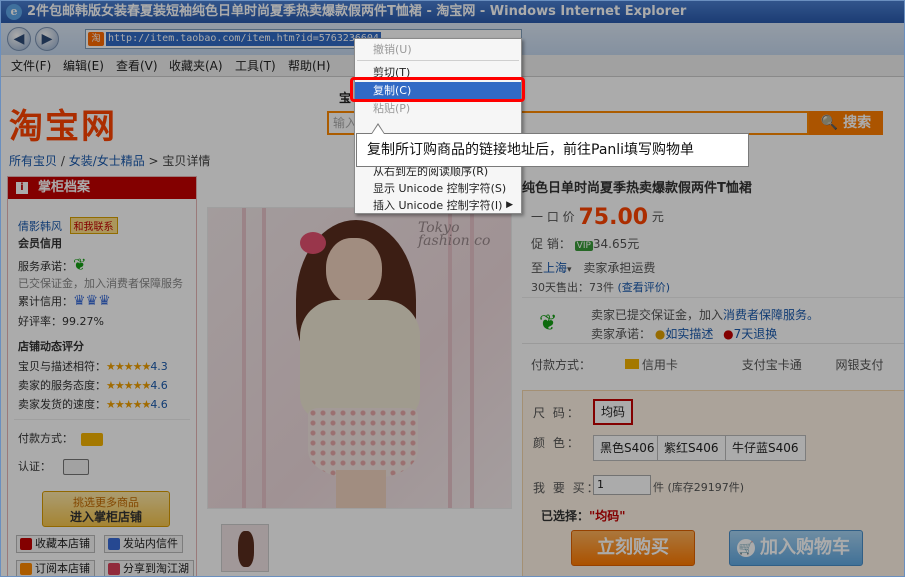 This screenshot has height=577, width=905. Describe the element at coordinates (765, 448) in the screenshot. I see `color-option: 牛仔蓝S406` at that location.